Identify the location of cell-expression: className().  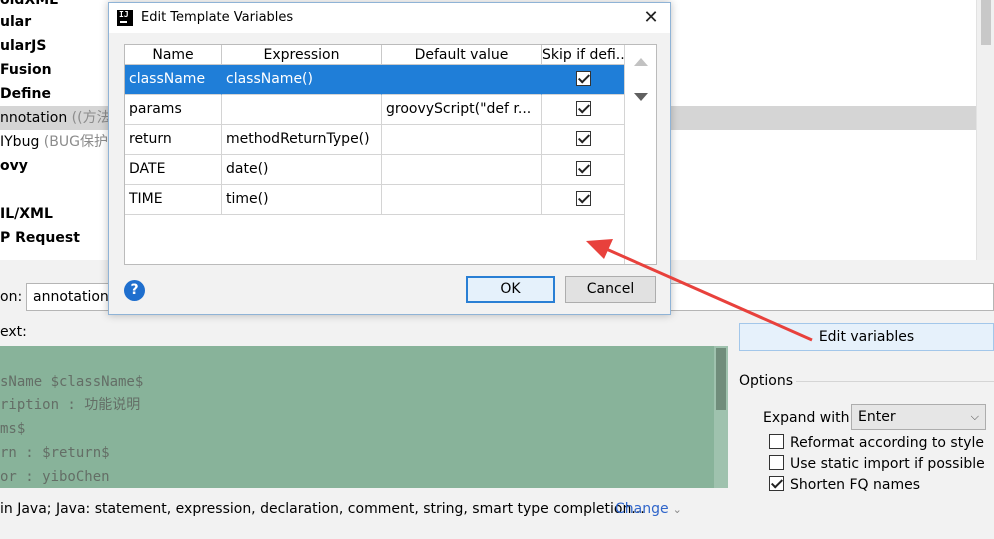
(302, 80).